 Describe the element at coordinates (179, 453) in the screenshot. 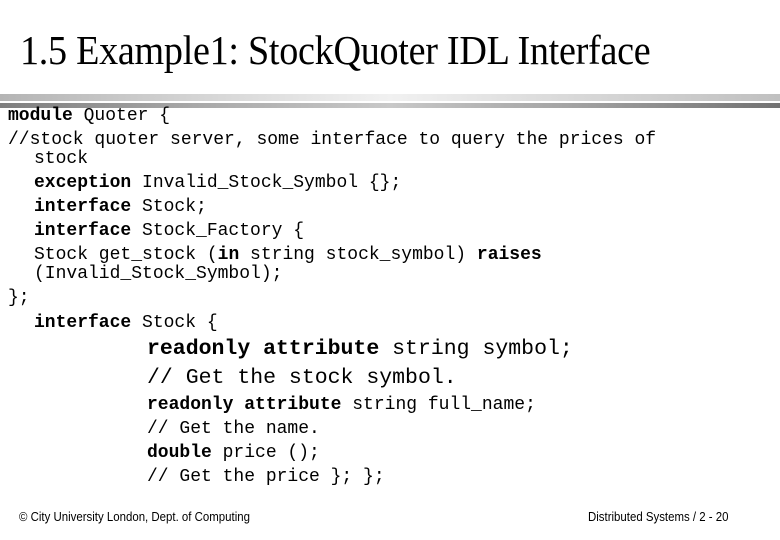

I see `keyword: double` at that location.